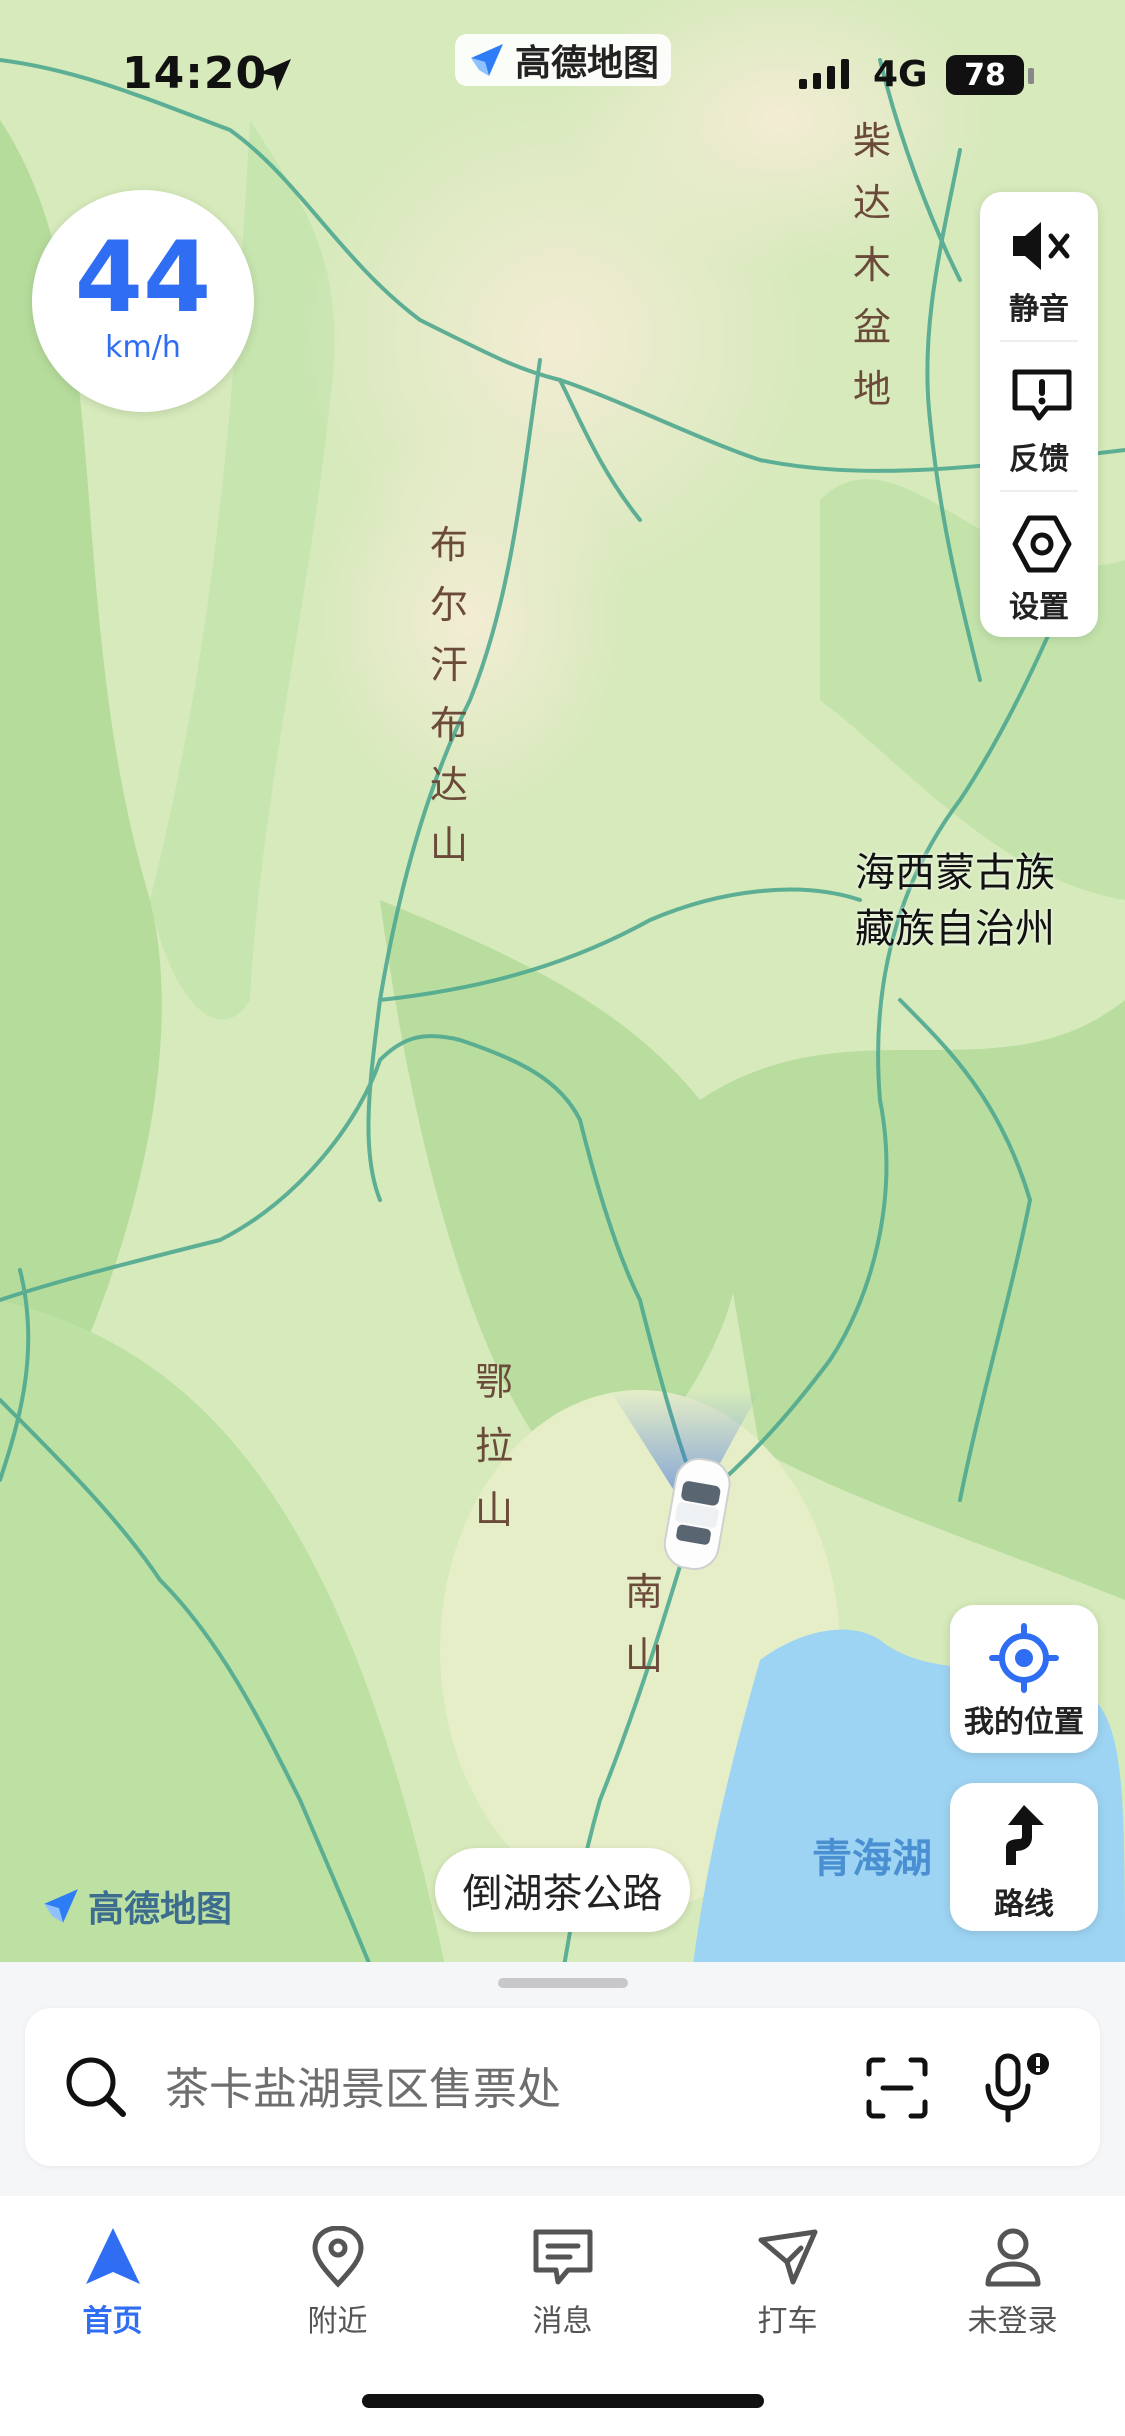  What do you see at coordinates (563, 2257) in the screenshot?
I see `message-icon` at bounding box center [563, 2257].